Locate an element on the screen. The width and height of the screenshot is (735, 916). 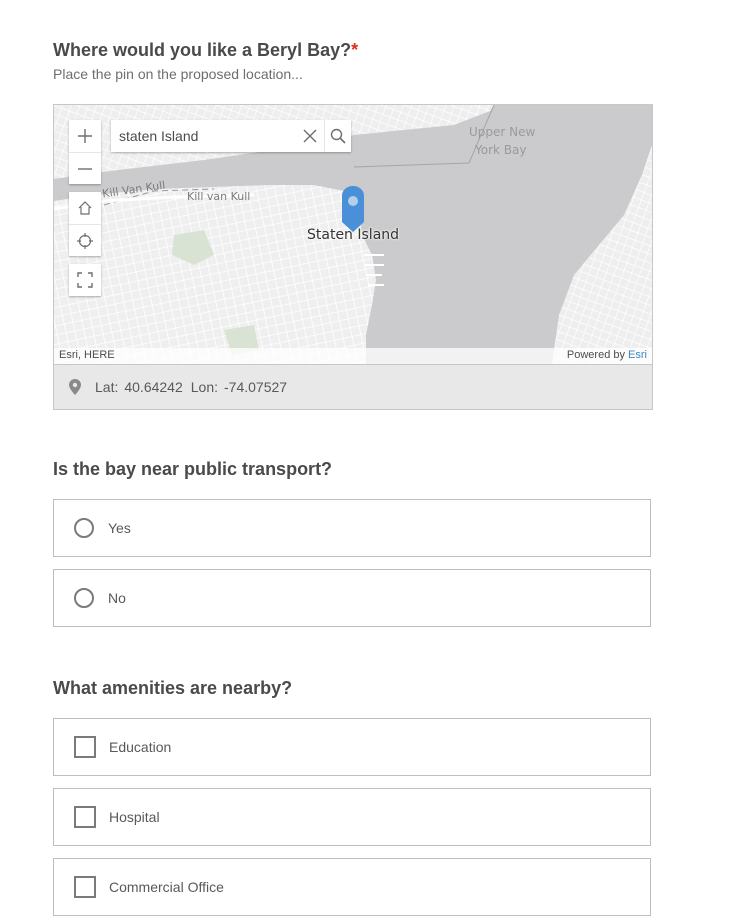
home-button is located at coordinates (85, 208).